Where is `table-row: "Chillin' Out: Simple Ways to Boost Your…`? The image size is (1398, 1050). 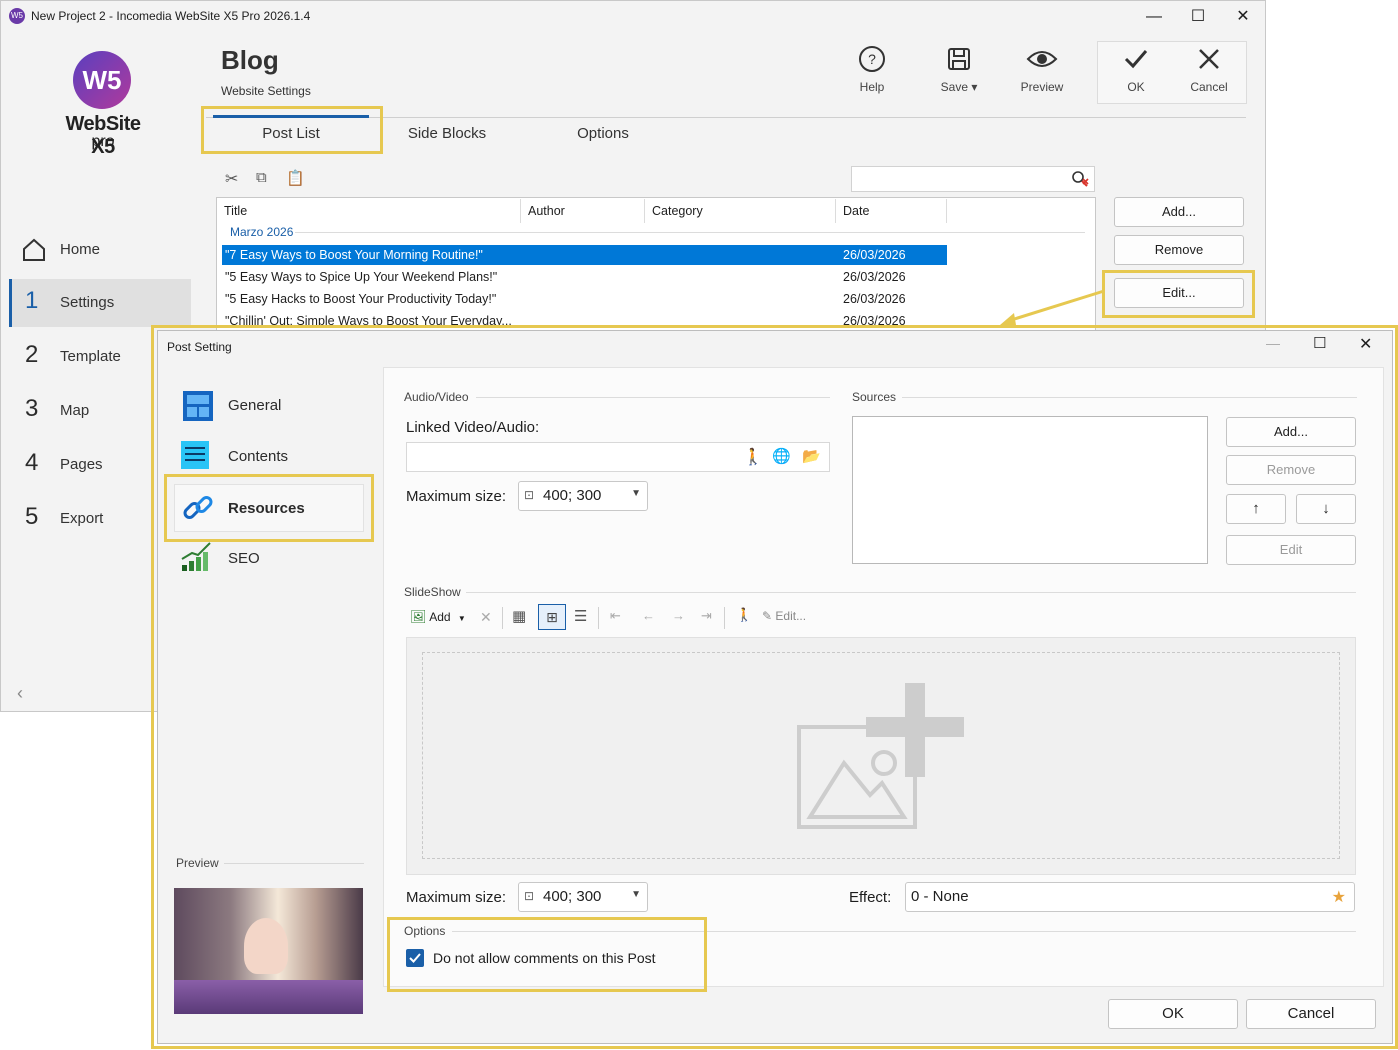
table-row: "Chillin' Out: Simple Ways to Boost Your… is located at coordinates (584, 321).